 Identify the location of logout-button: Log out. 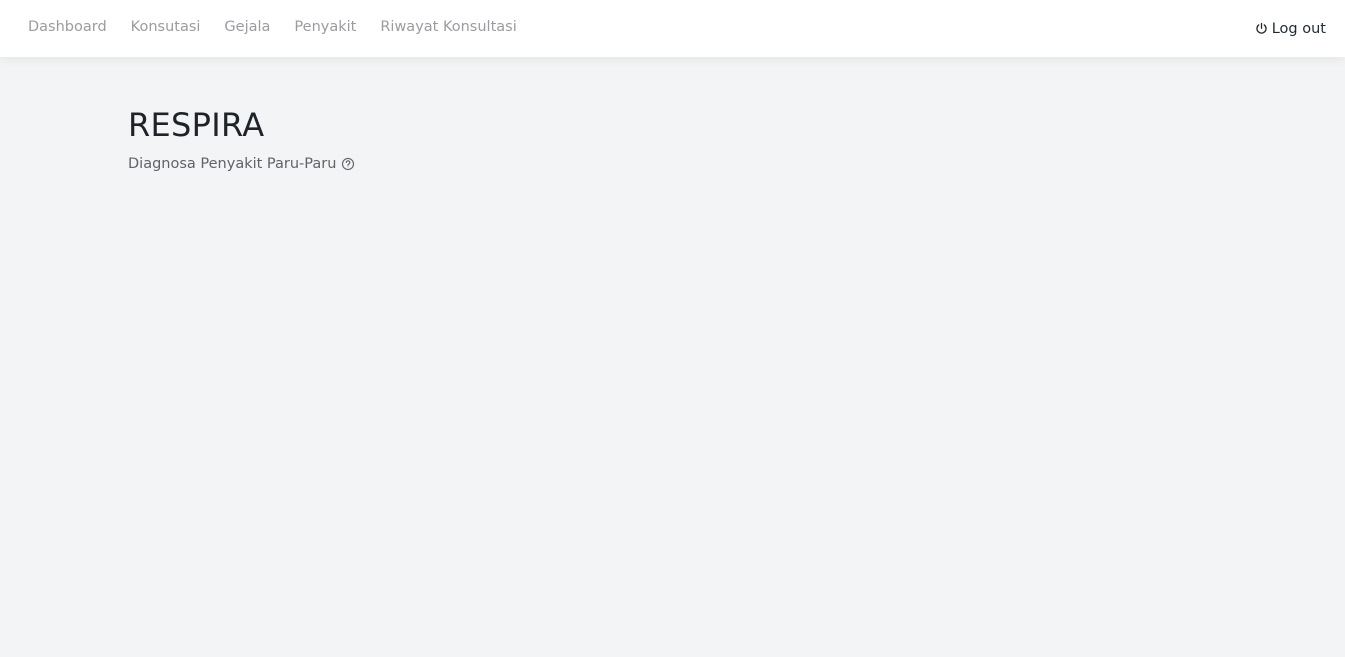
(1290, 29).